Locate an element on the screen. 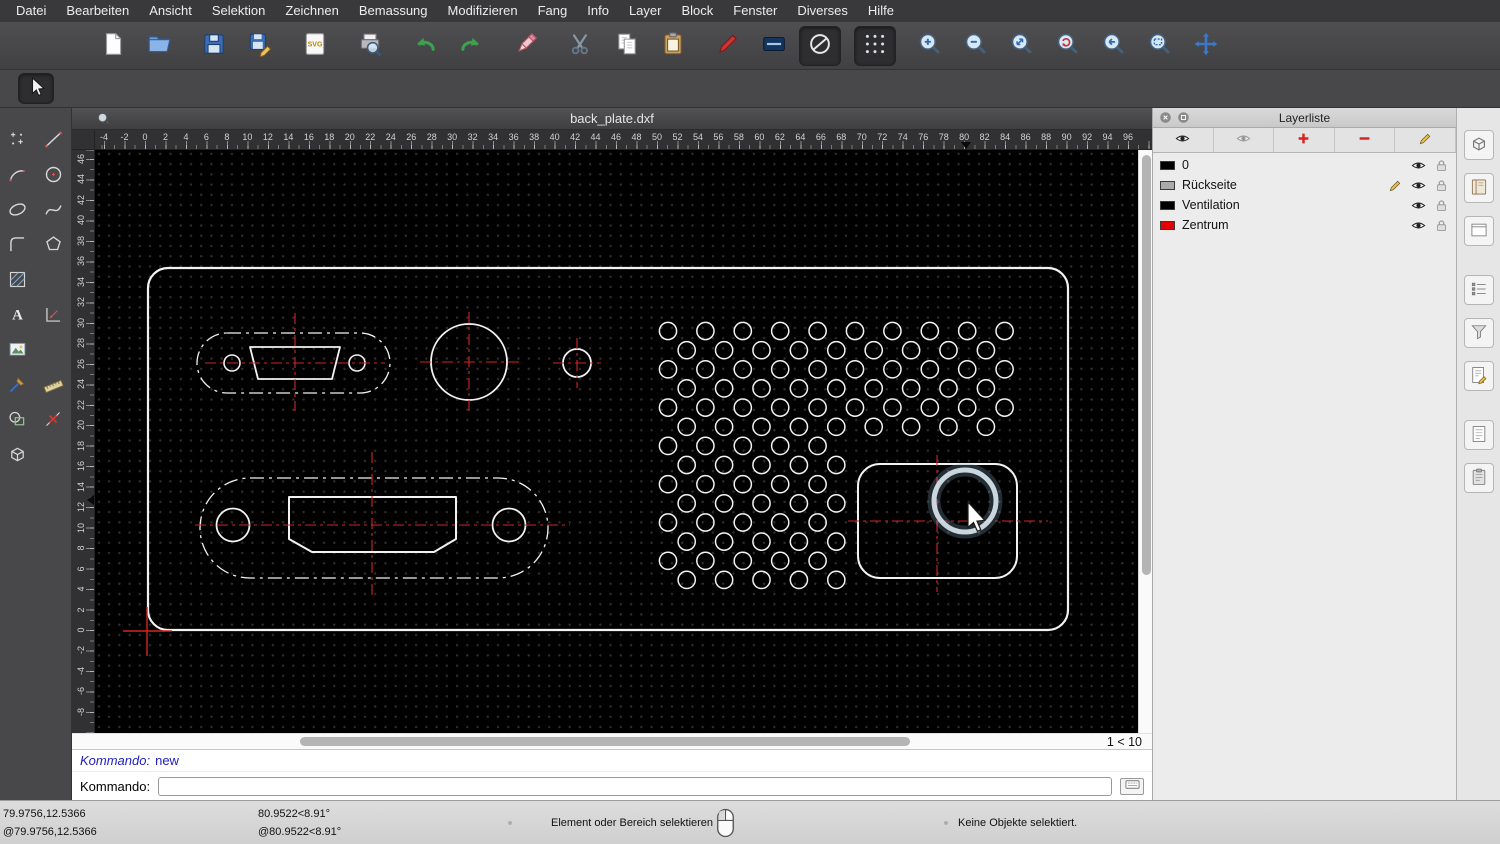  arc-tool is located at coordinates (18, 175).